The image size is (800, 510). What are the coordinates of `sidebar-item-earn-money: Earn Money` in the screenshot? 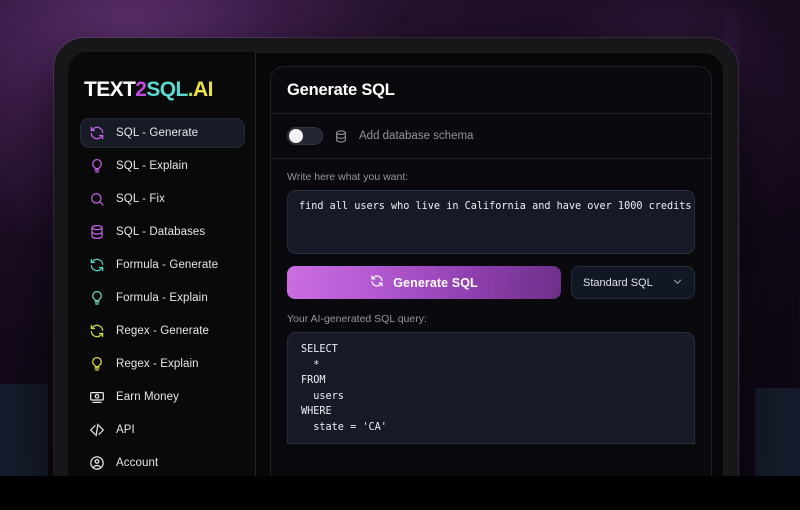 It's located at (162, 397).